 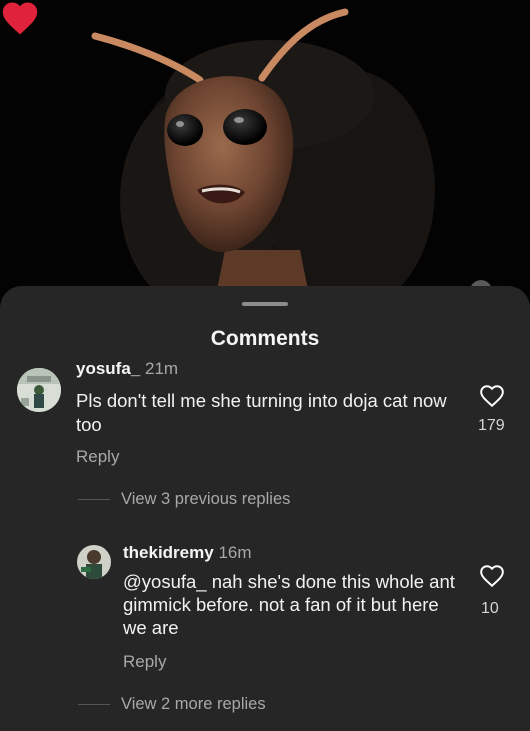 What do you see at coordinates (165, 581) in the screenshot?
I see `mention-link: @yosufa_` at bounding box center [165, 581].